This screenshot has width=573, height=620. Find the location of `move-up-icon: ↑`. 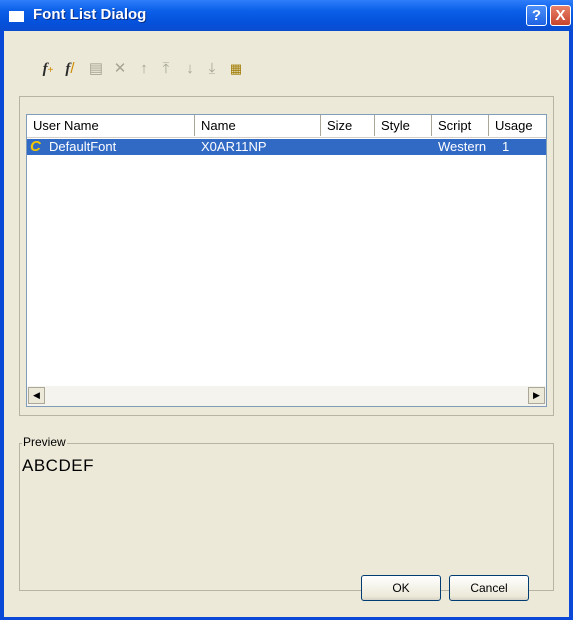

move-up-icon: ↑ is located at coordinates (144, 69).